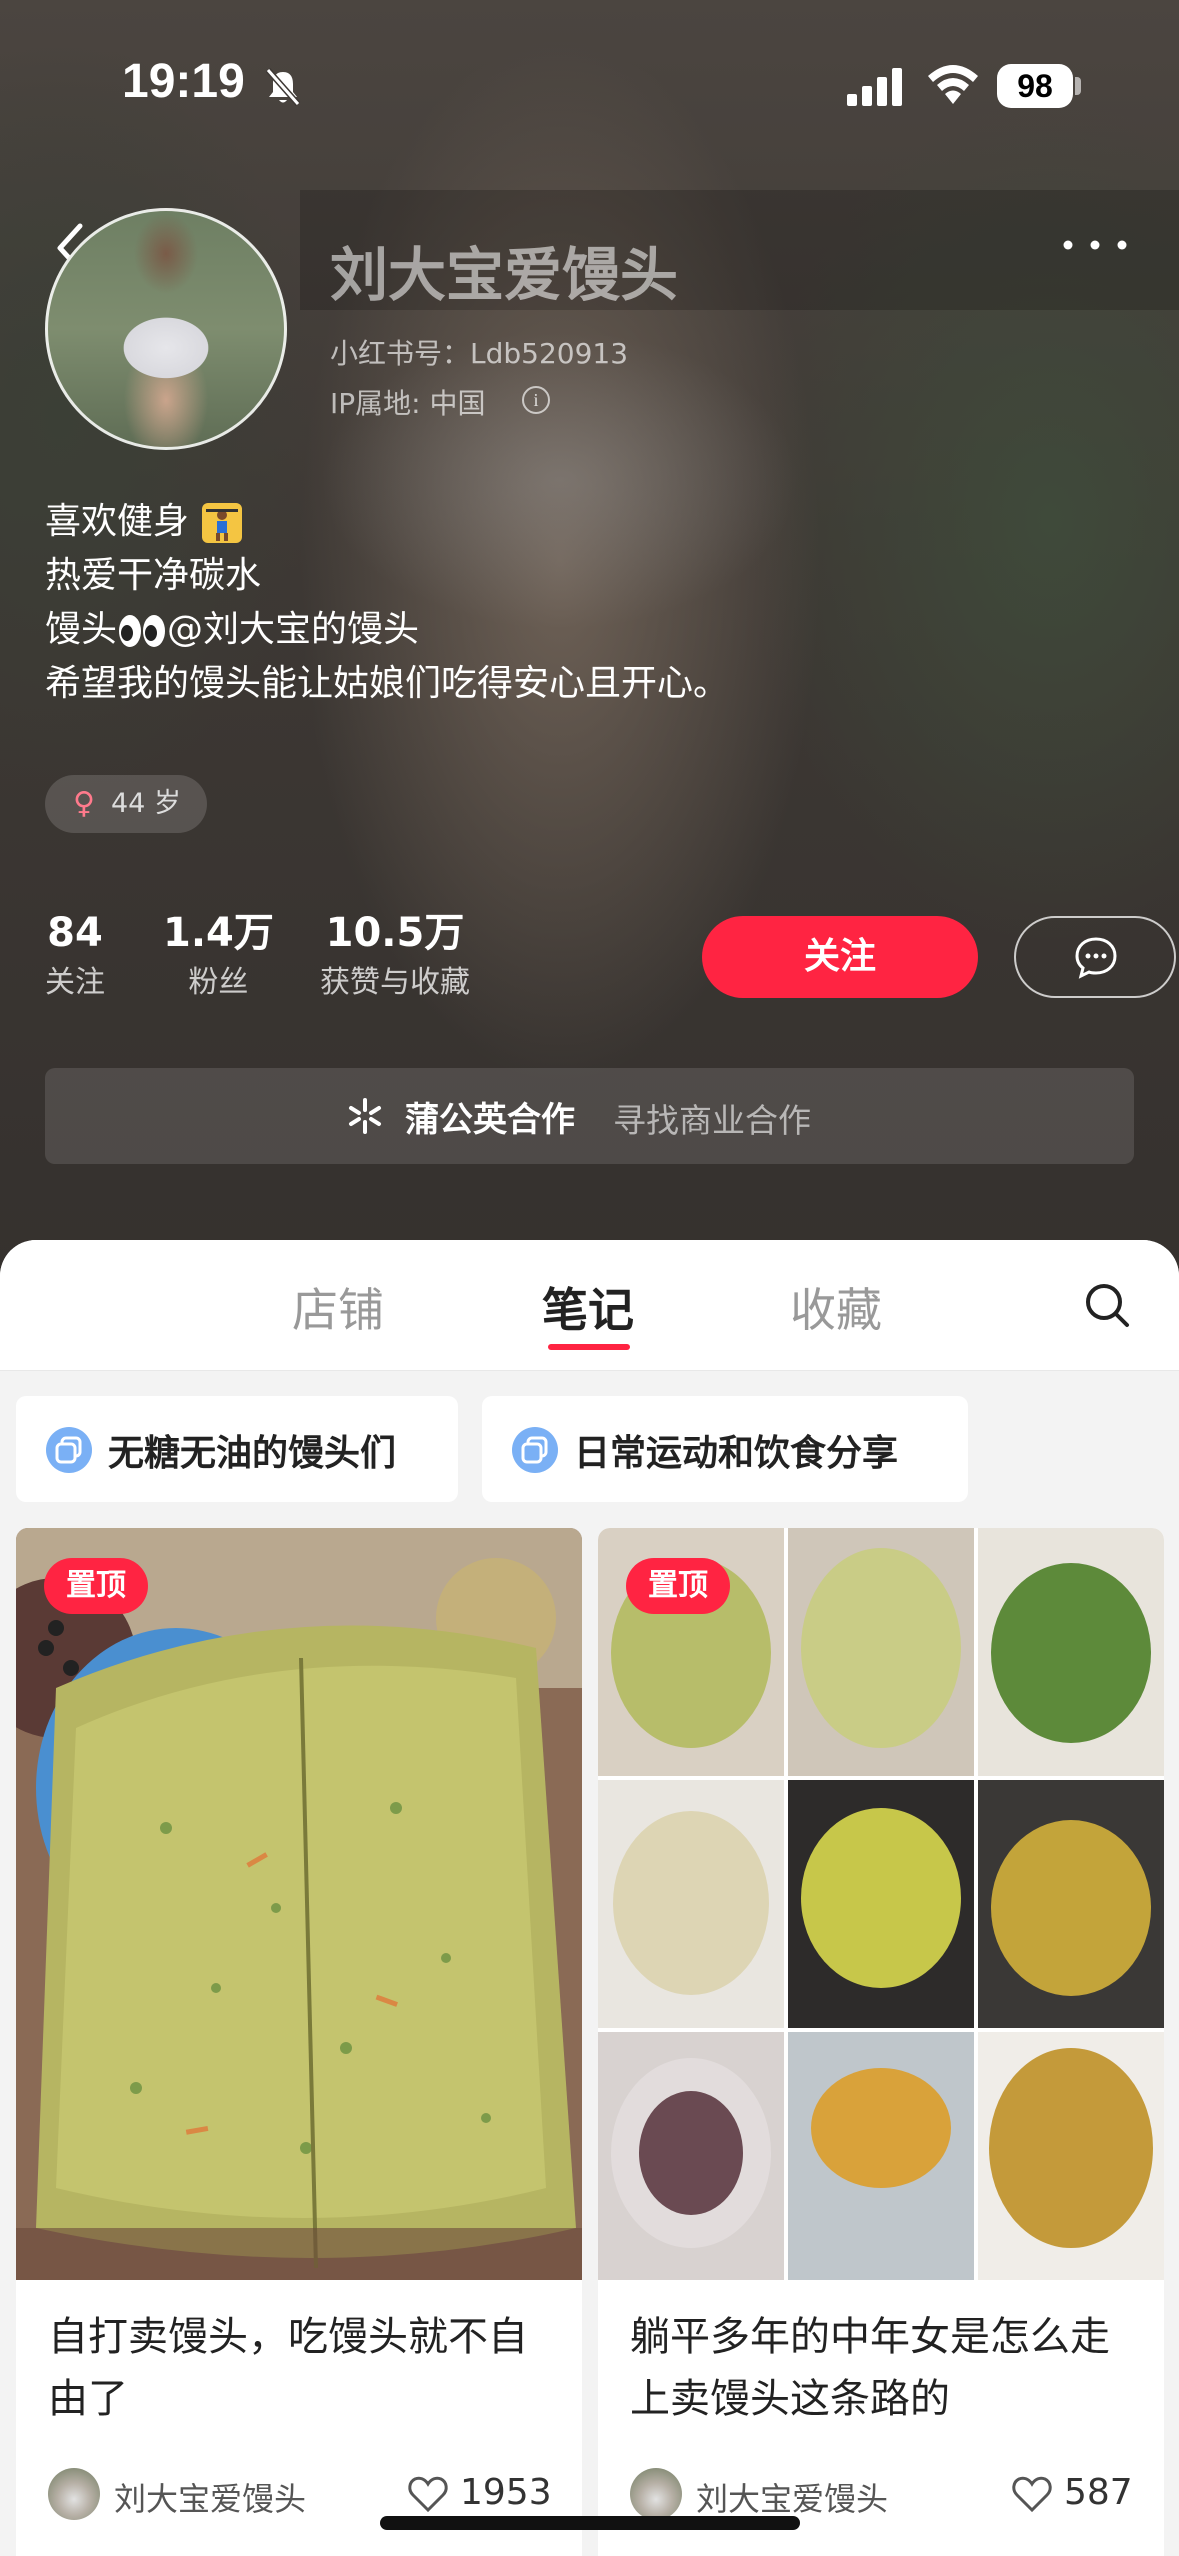 The height and width of the screenshot is (2556, 1179). I want to click on more-icon, so click(1095, 245).